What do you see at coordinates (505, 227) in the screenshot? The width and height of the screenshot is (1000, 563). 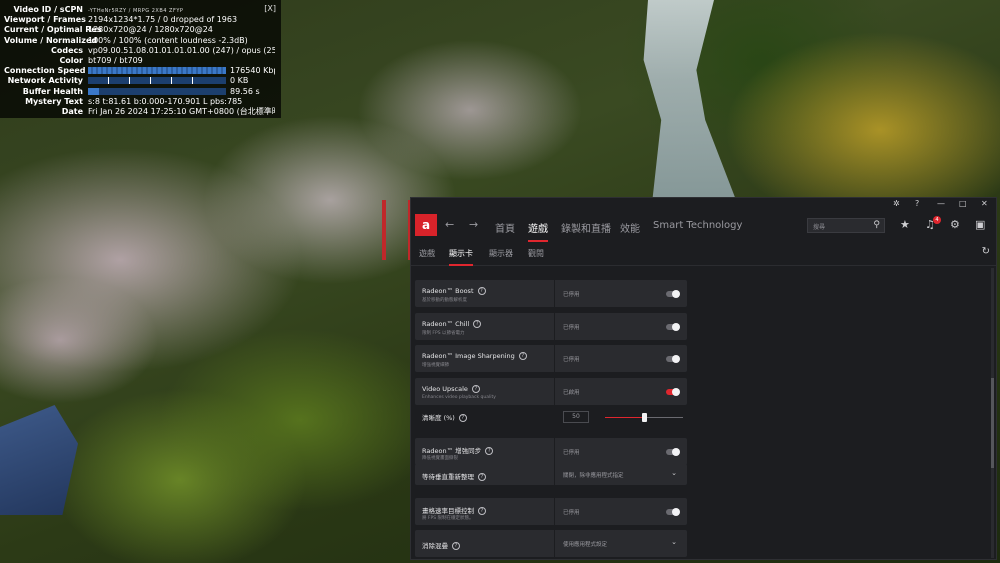 I see `tab-home: 首頁` at bounding box center [505, 227].